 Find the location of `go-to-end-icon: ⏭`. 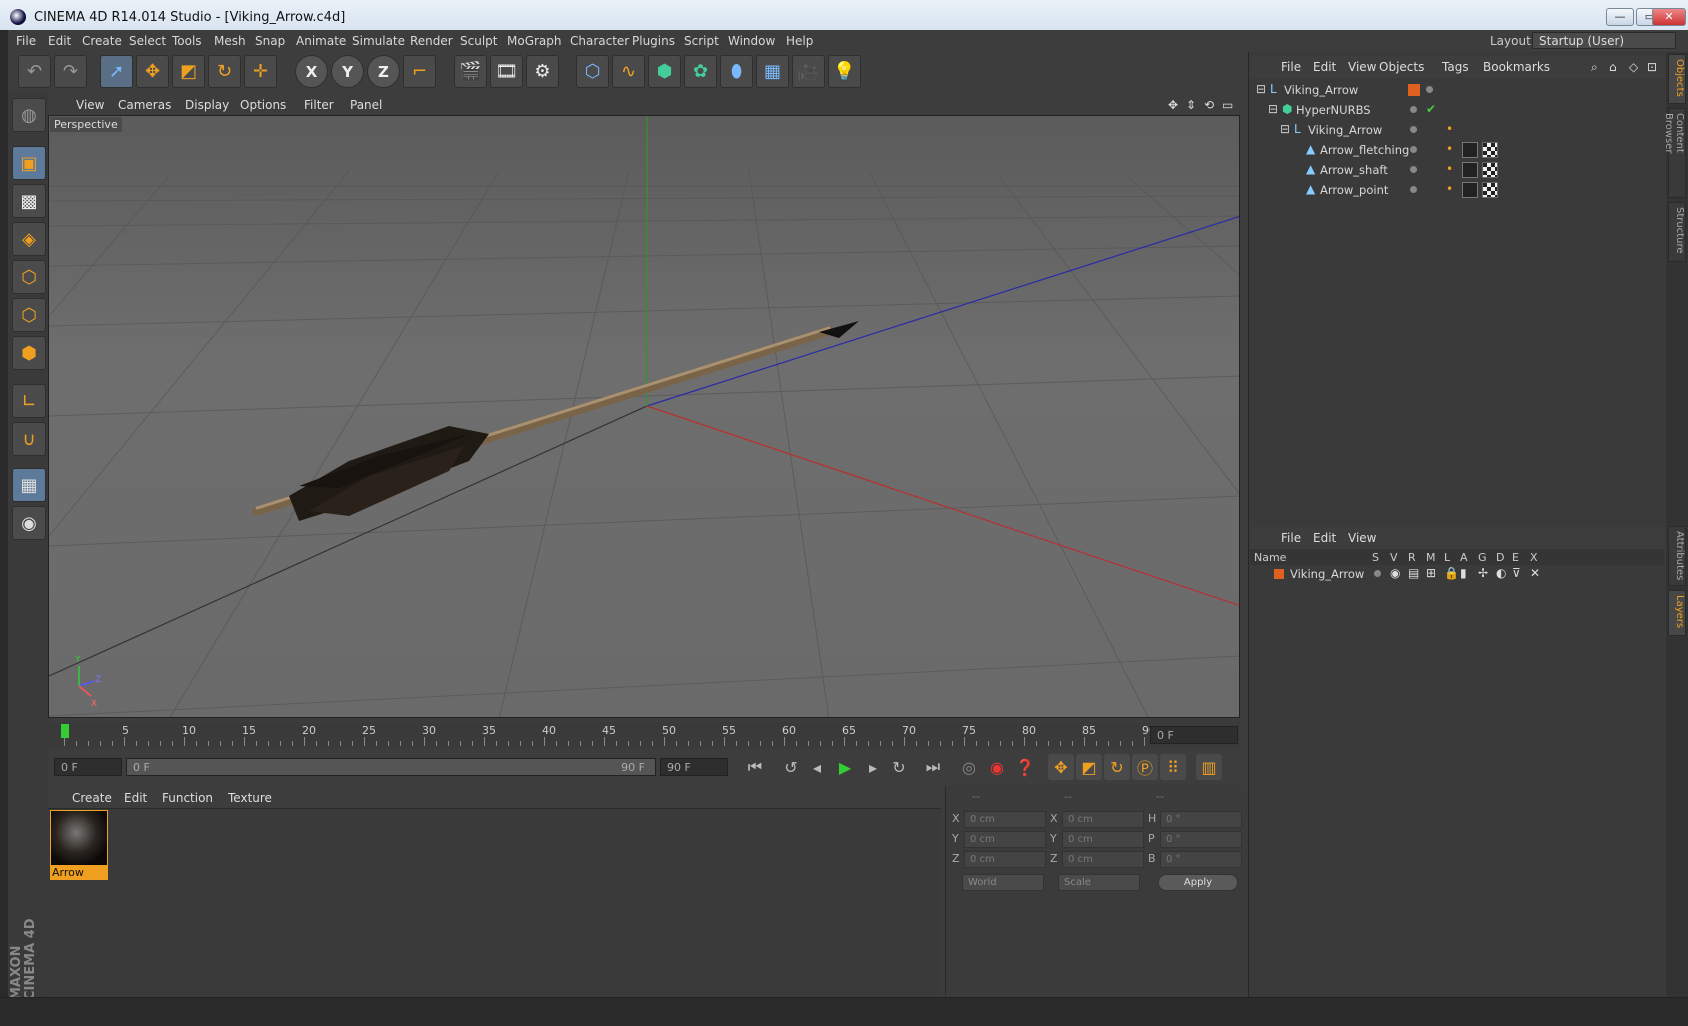

go-to-end-icon: ⏭ is located at coordinates (933, 767).